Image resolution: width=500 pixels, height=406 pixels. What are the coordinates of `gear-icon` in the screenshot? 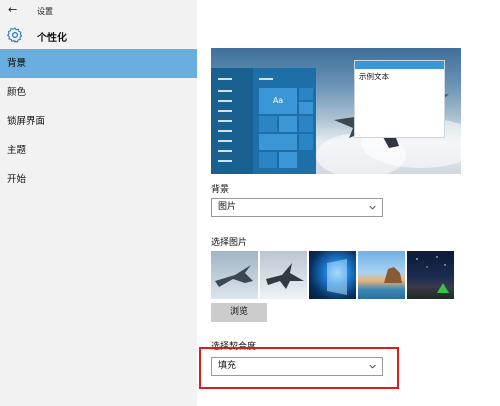 It's located at (15, 35).